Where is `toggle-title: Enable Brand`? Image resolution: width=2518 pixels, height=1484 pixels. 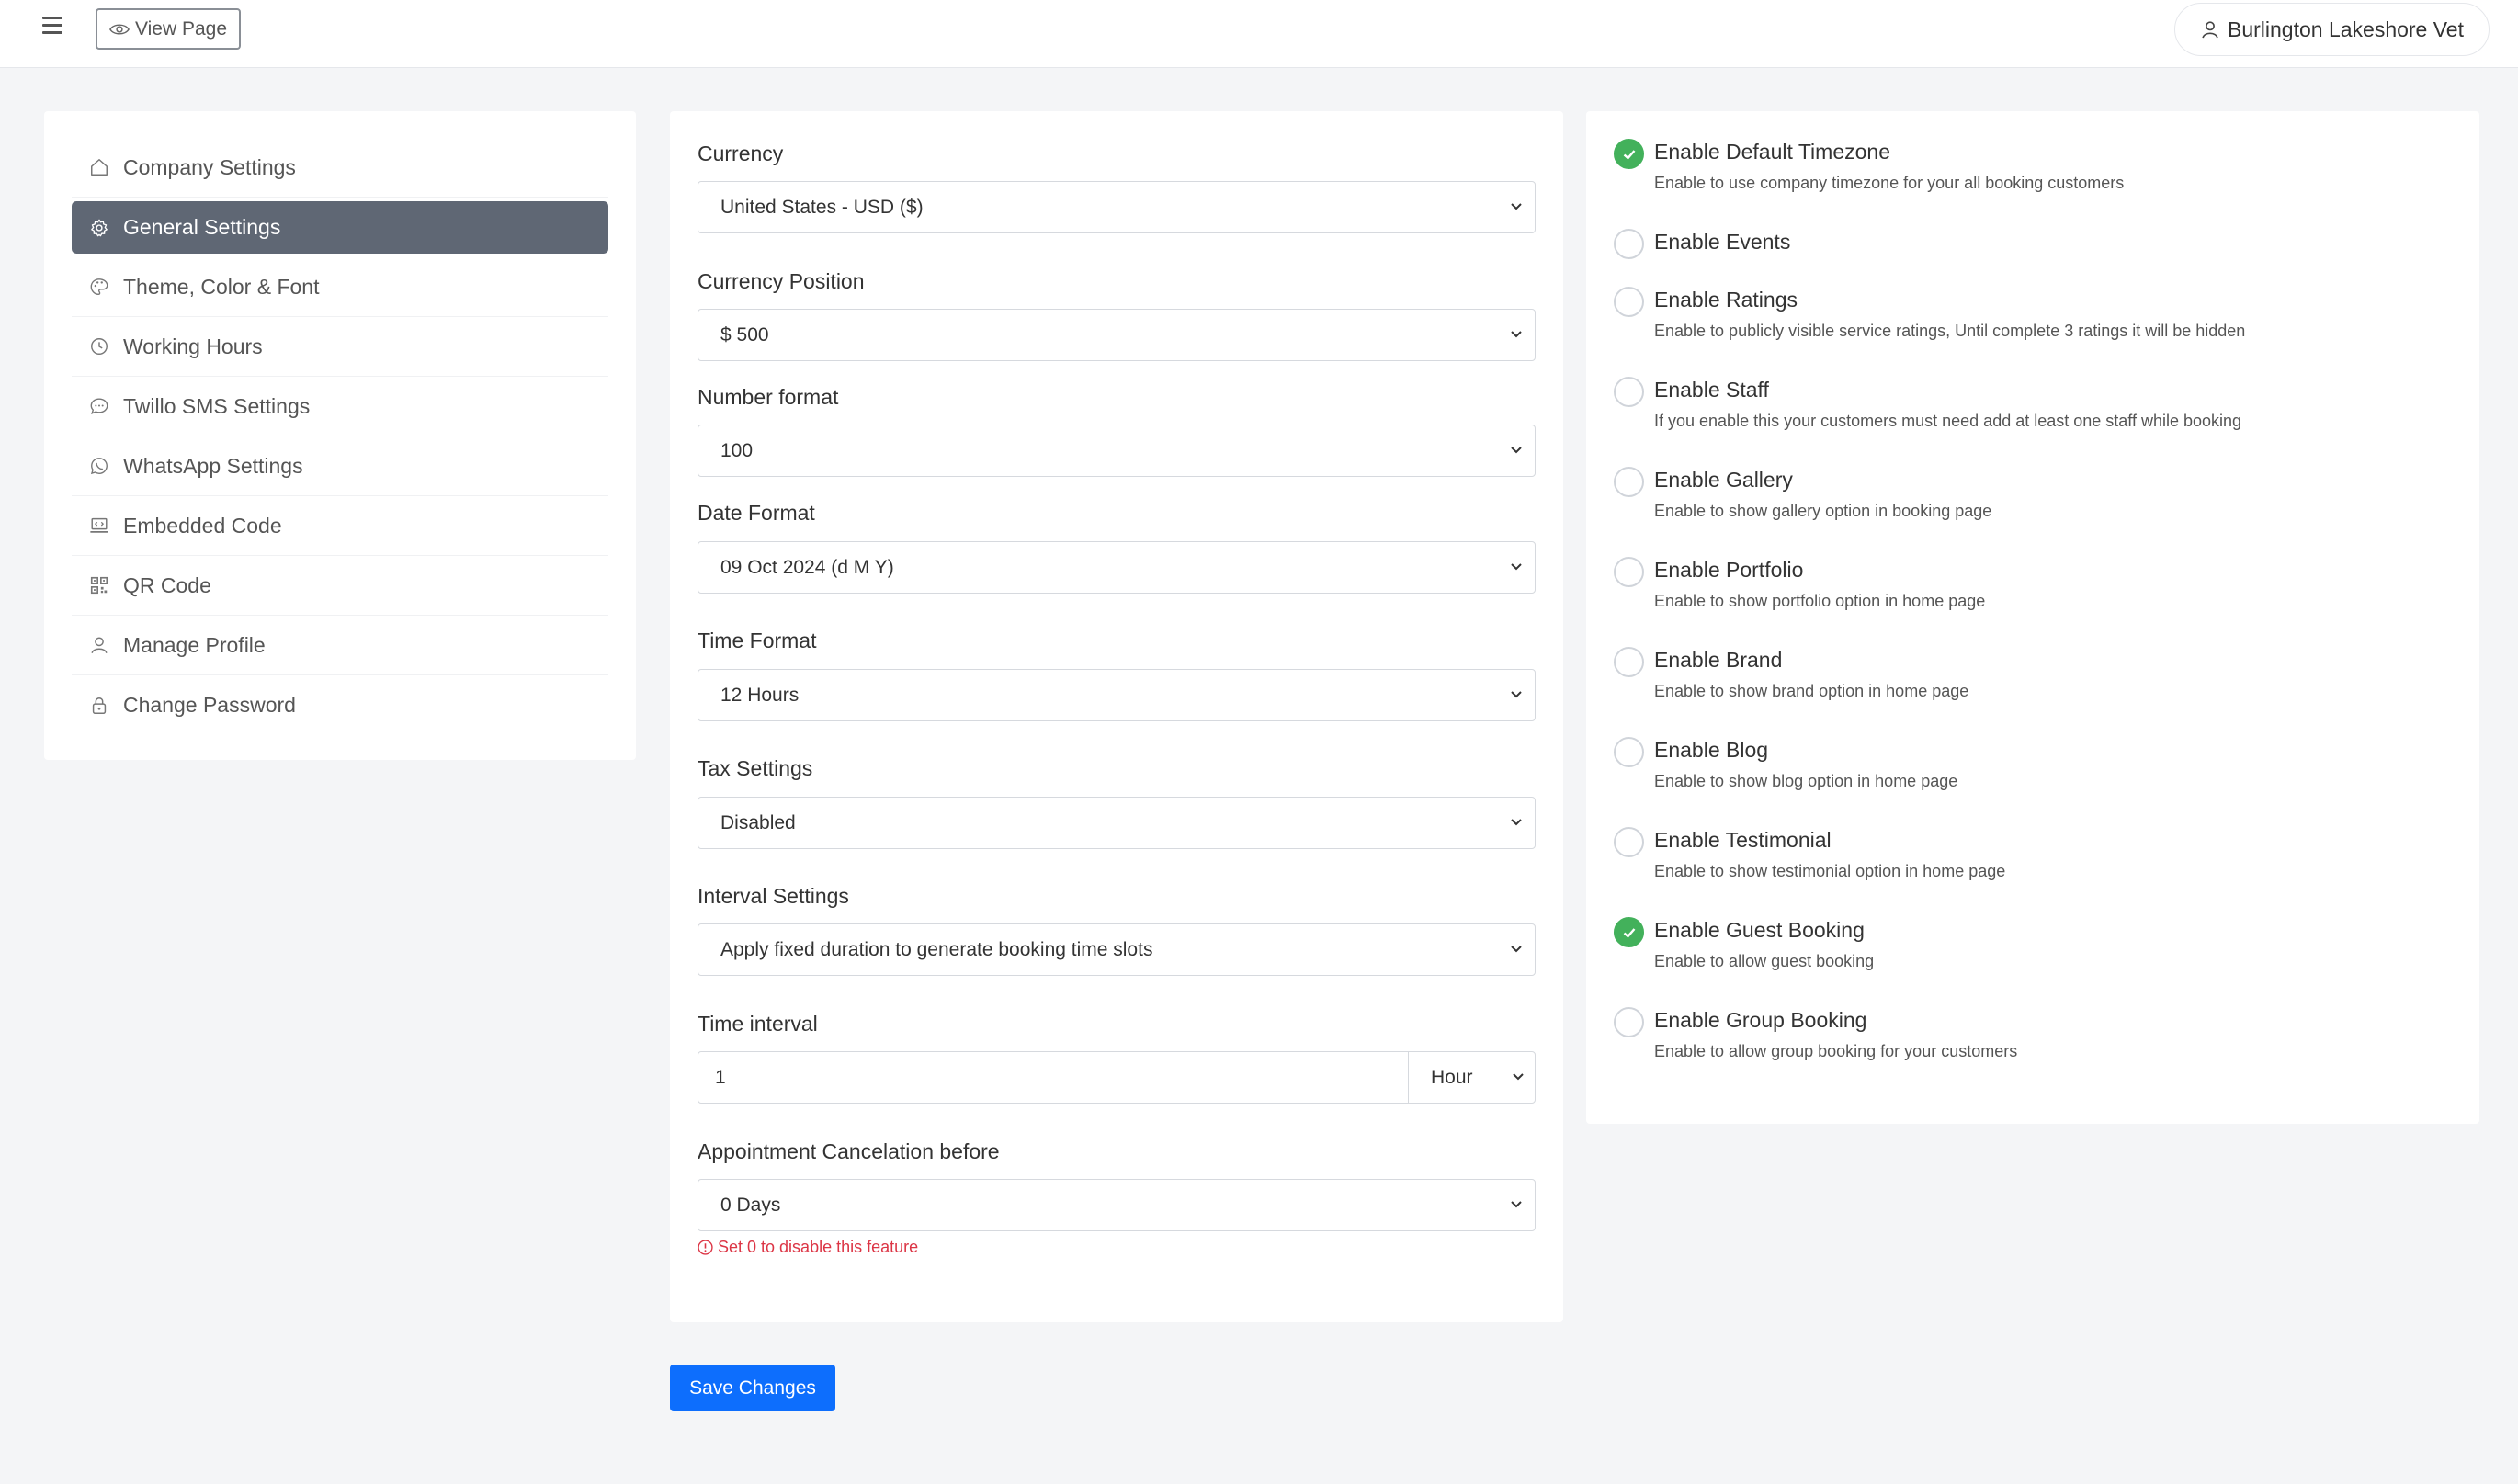
toggle-title: Enable Brand is located at coordinates (1718, 660).